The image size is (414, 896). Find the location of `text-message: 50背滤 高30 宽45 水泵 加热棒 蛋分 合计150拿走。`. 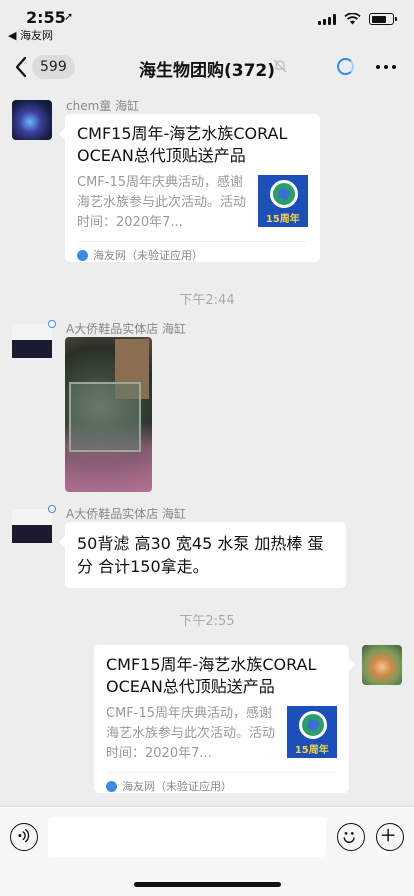

text-message: 50背滤 高30 宽45 水泵 加热棒 蛋分 合计150拿走。 is located at coordinates (202, 555).